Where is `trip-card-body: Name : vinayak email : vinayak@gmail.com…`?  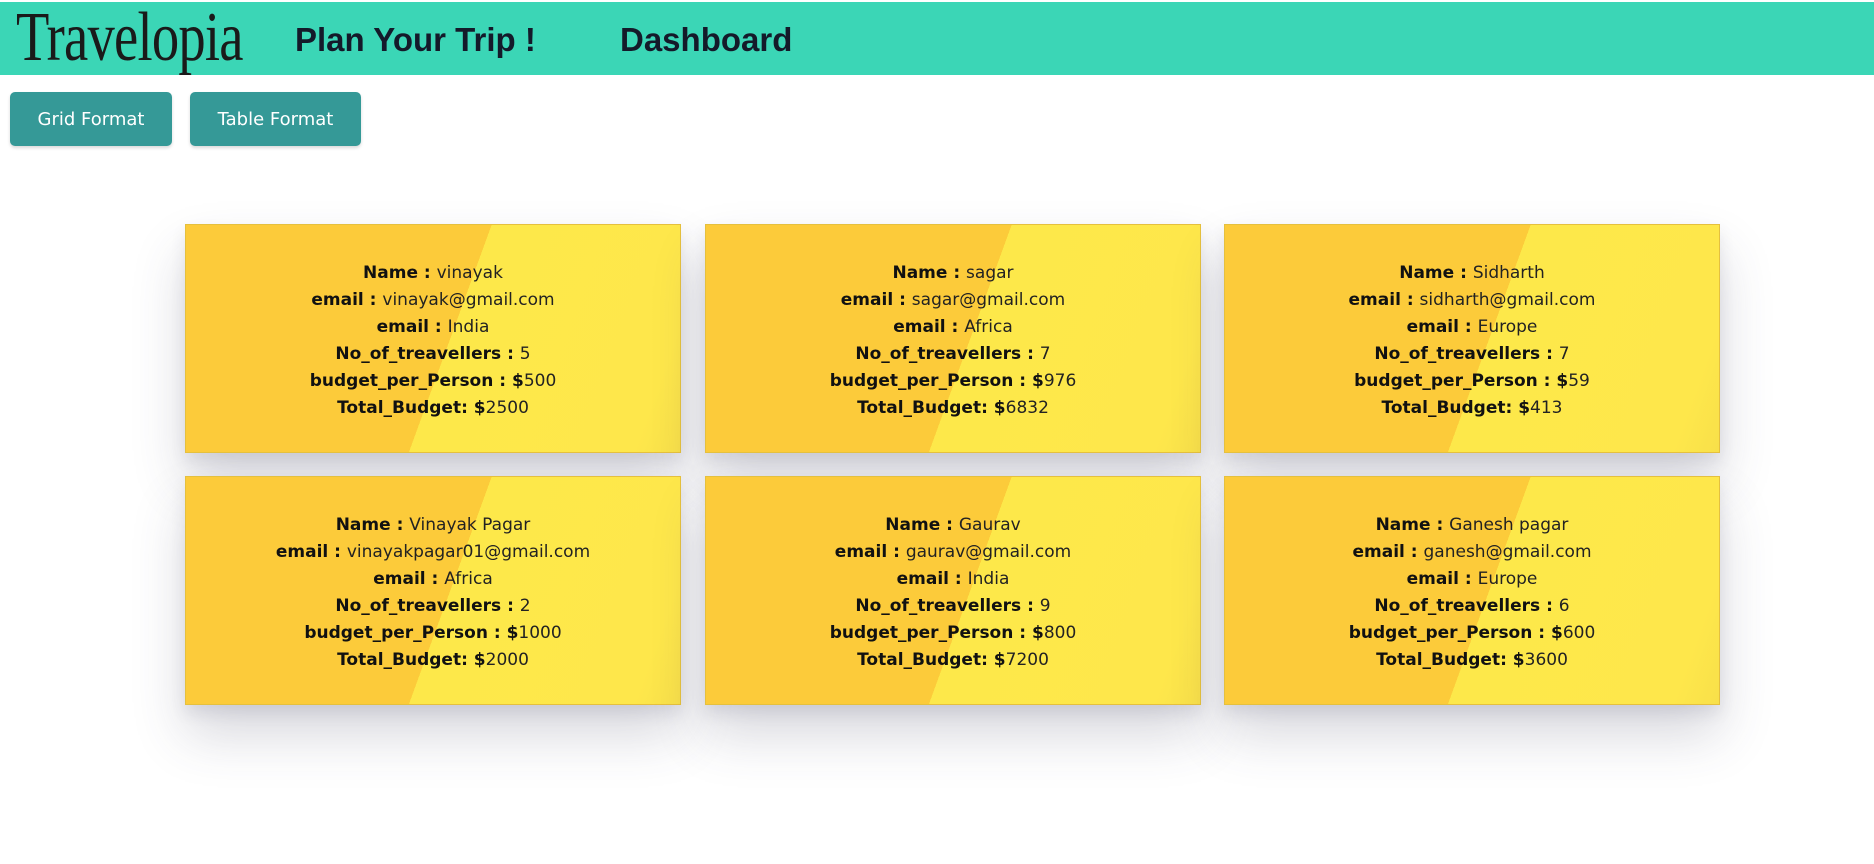 trip-card-body: Name : vinayak email : vinayak@gmail.com… is located at coordinates (433, 341).